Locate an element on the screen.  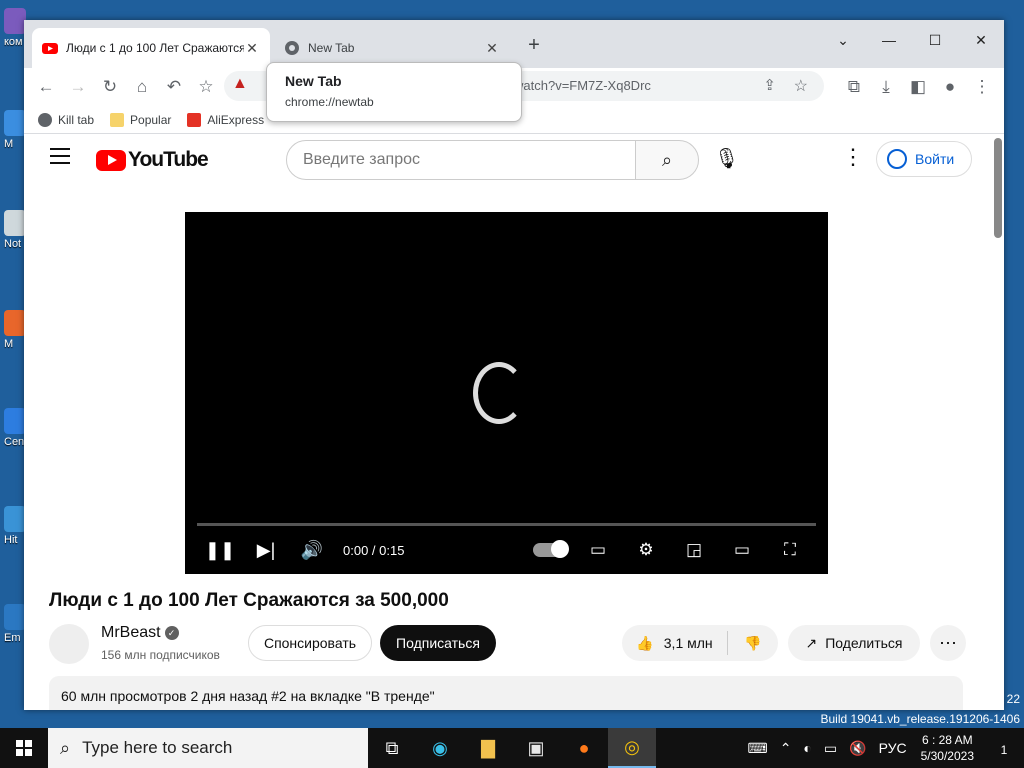
dislike-button: 👎 is located at coordinates (753, 643).